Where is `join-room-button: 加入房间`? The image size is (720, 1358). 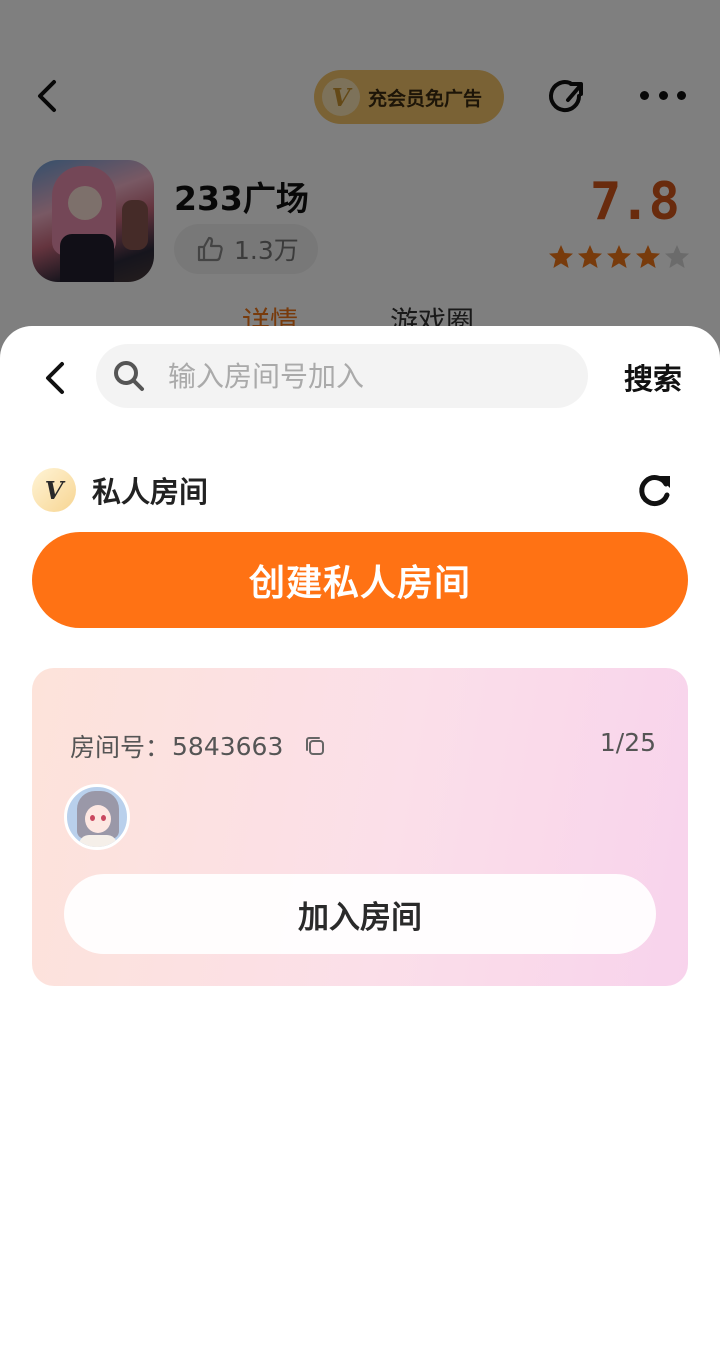 join-room-button: 加入房间 is located at coordinates (360, 914).